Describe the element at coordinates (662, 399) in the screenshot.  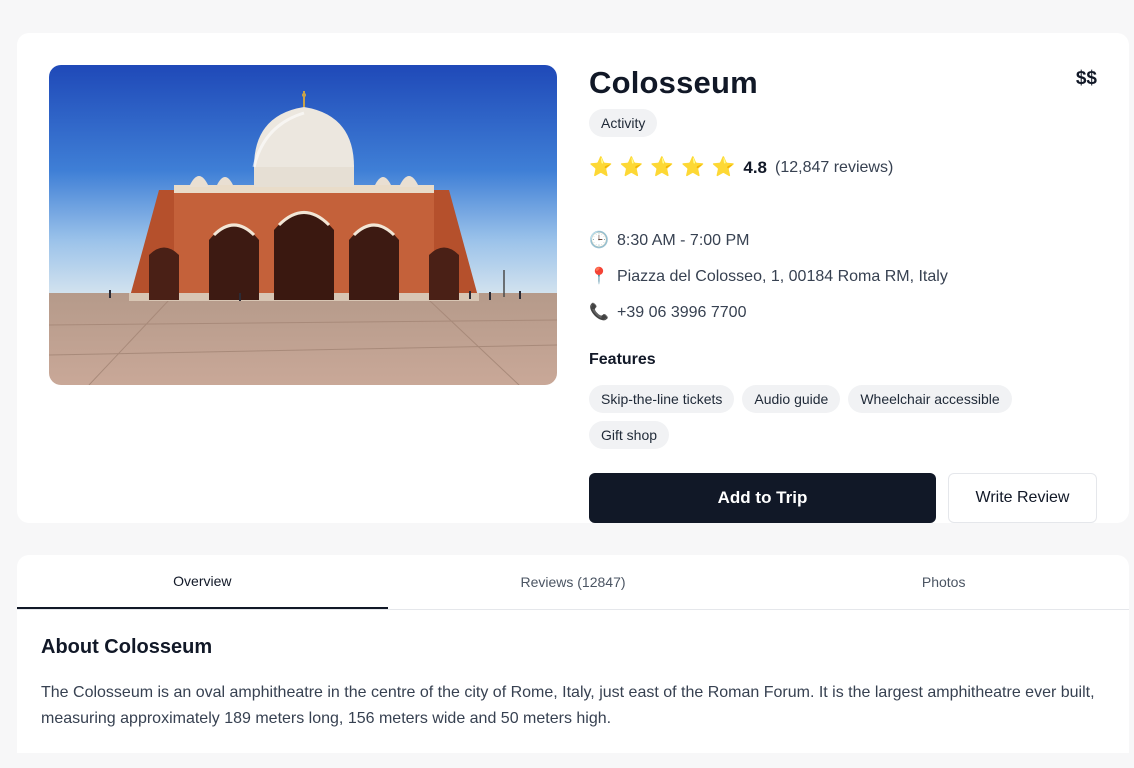
I see `feature-chip: Skip-the-line tickets` at that location.